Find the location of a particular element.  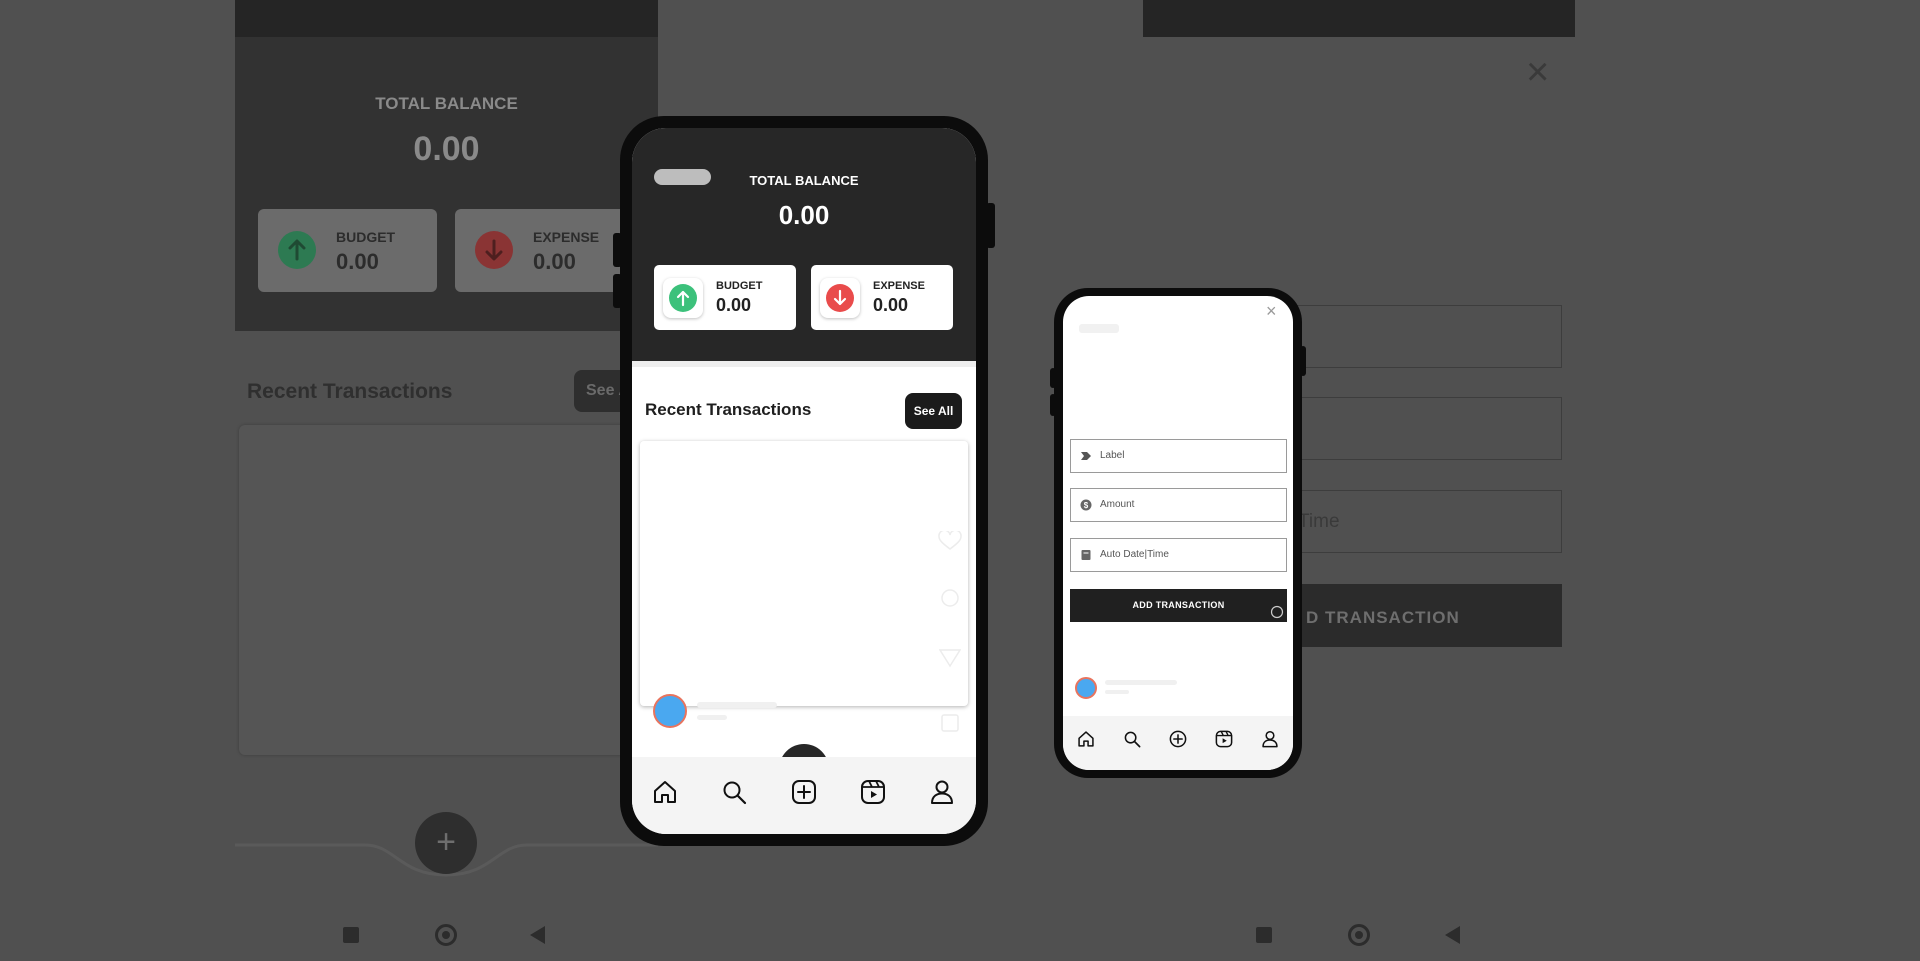

up-arrow-icon is located at coordinates (683, 298).